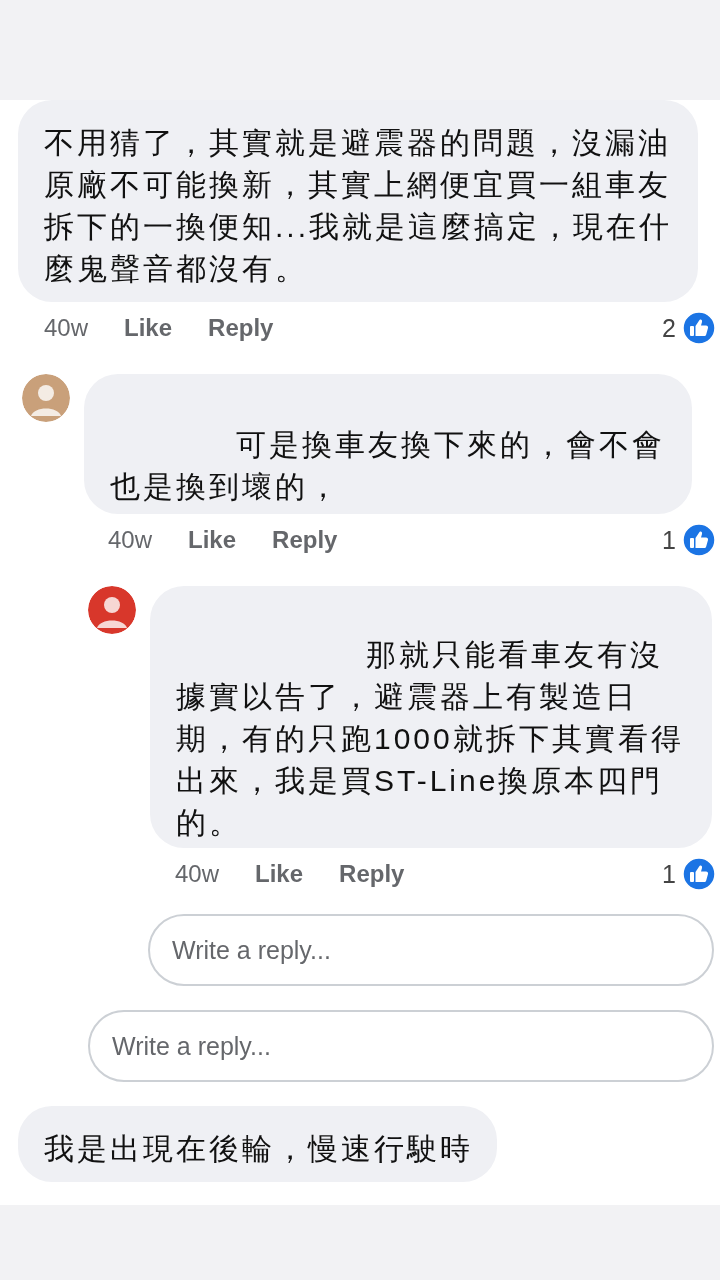  I want to click on reaction-count: 2, so click(669, 328).